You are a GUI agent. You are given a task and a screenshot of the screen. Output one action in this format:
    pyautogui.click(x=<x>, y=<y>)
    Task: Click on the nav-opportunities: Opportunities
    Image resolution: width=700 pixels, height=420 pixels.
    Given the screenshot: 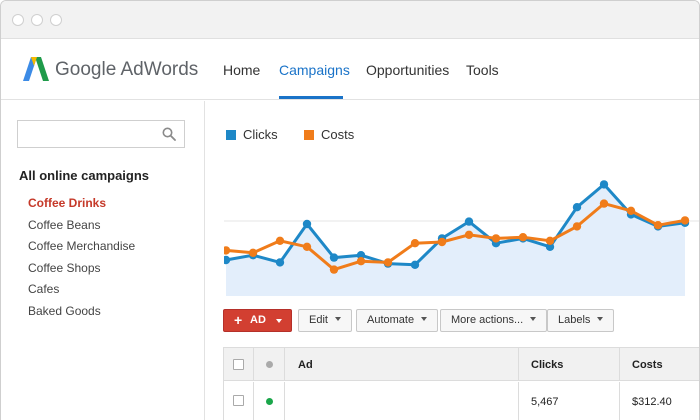 What is the action you would take?
    pyautogui.click(x=407, y=70)
    